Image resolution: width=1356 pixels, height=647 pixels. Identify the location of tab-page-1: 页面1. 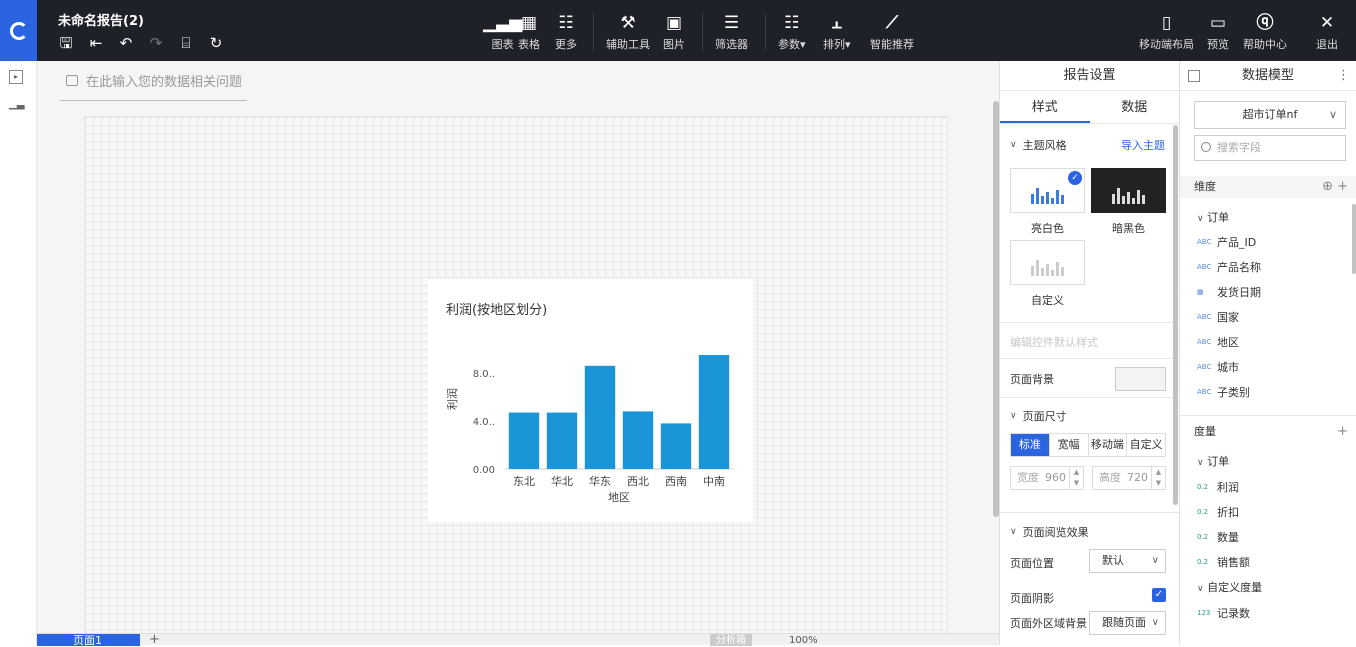
(88, 640).